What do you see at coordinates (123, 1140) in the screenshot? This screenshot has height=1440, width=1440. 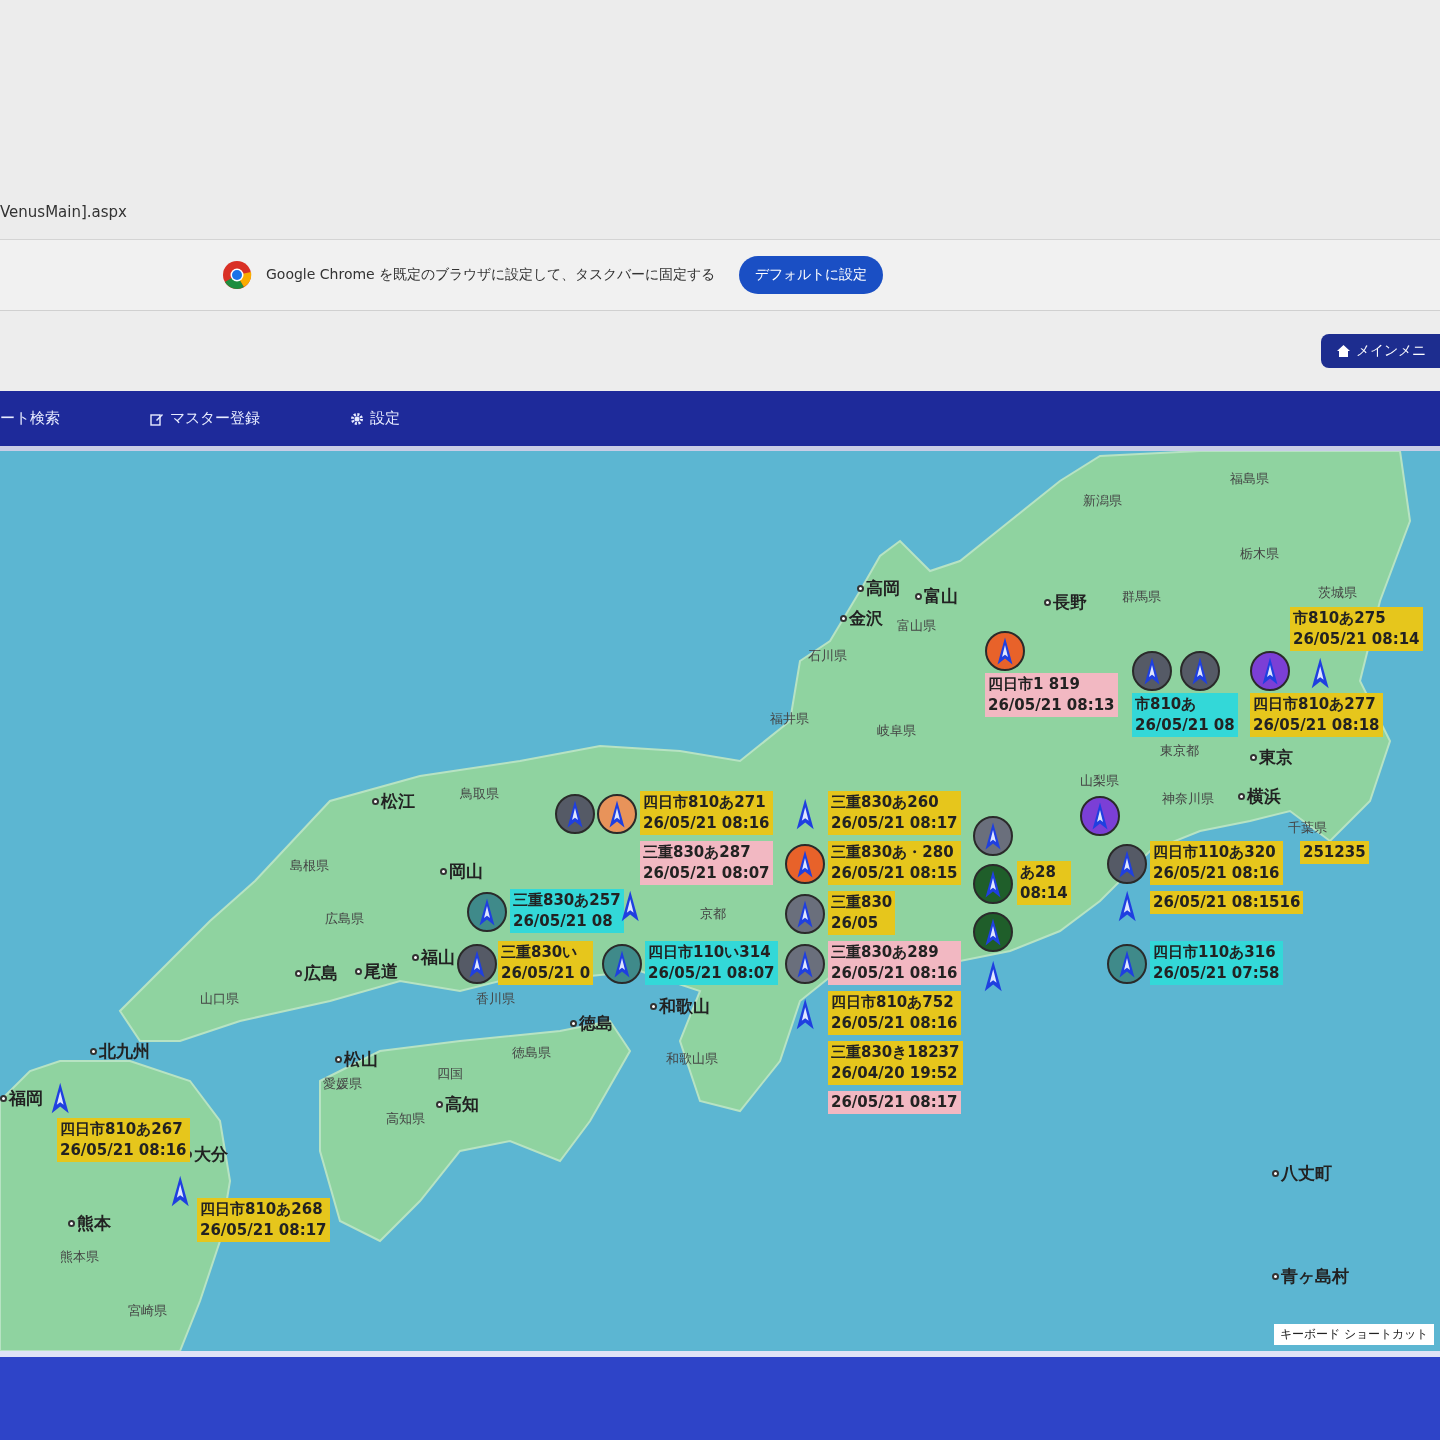 I see `vehicle-label: 四日市810あ267 26/05/21 08:16` at bounding box center [123, 1140].